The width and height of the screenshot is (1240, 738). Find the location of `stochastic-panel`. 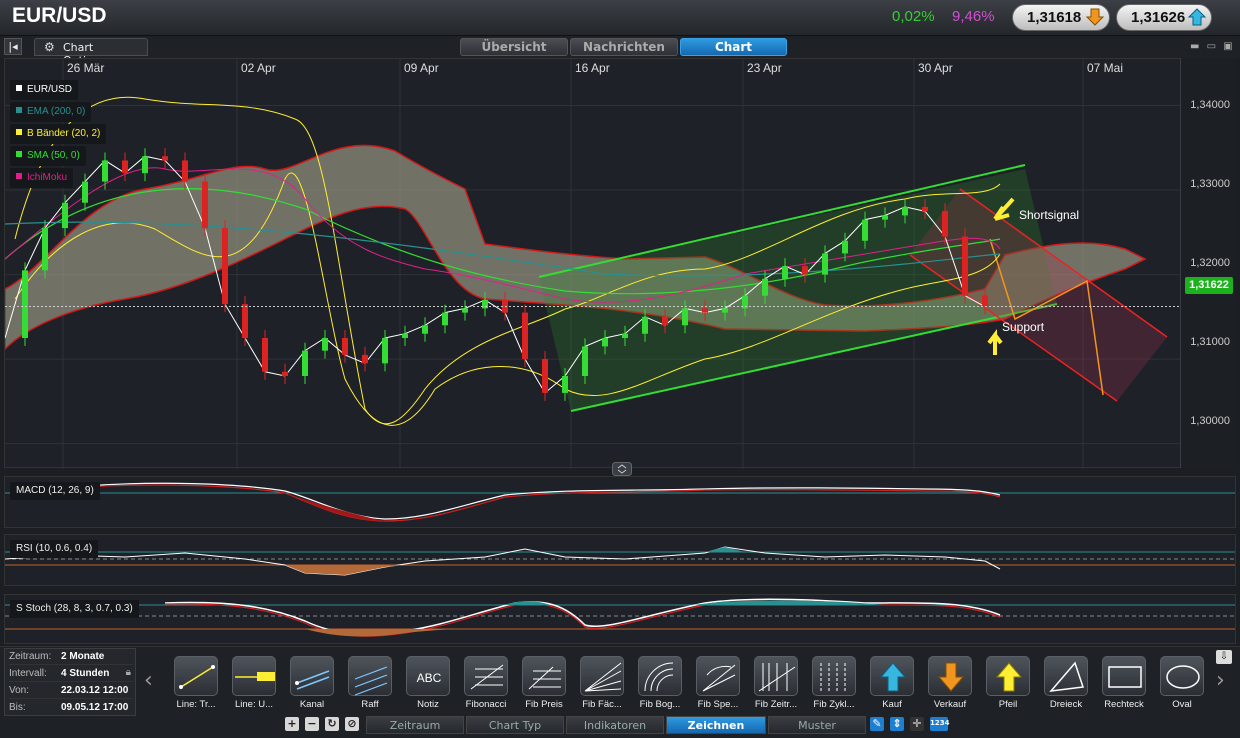

stochastic-panel is located at coordinates (620, 619).